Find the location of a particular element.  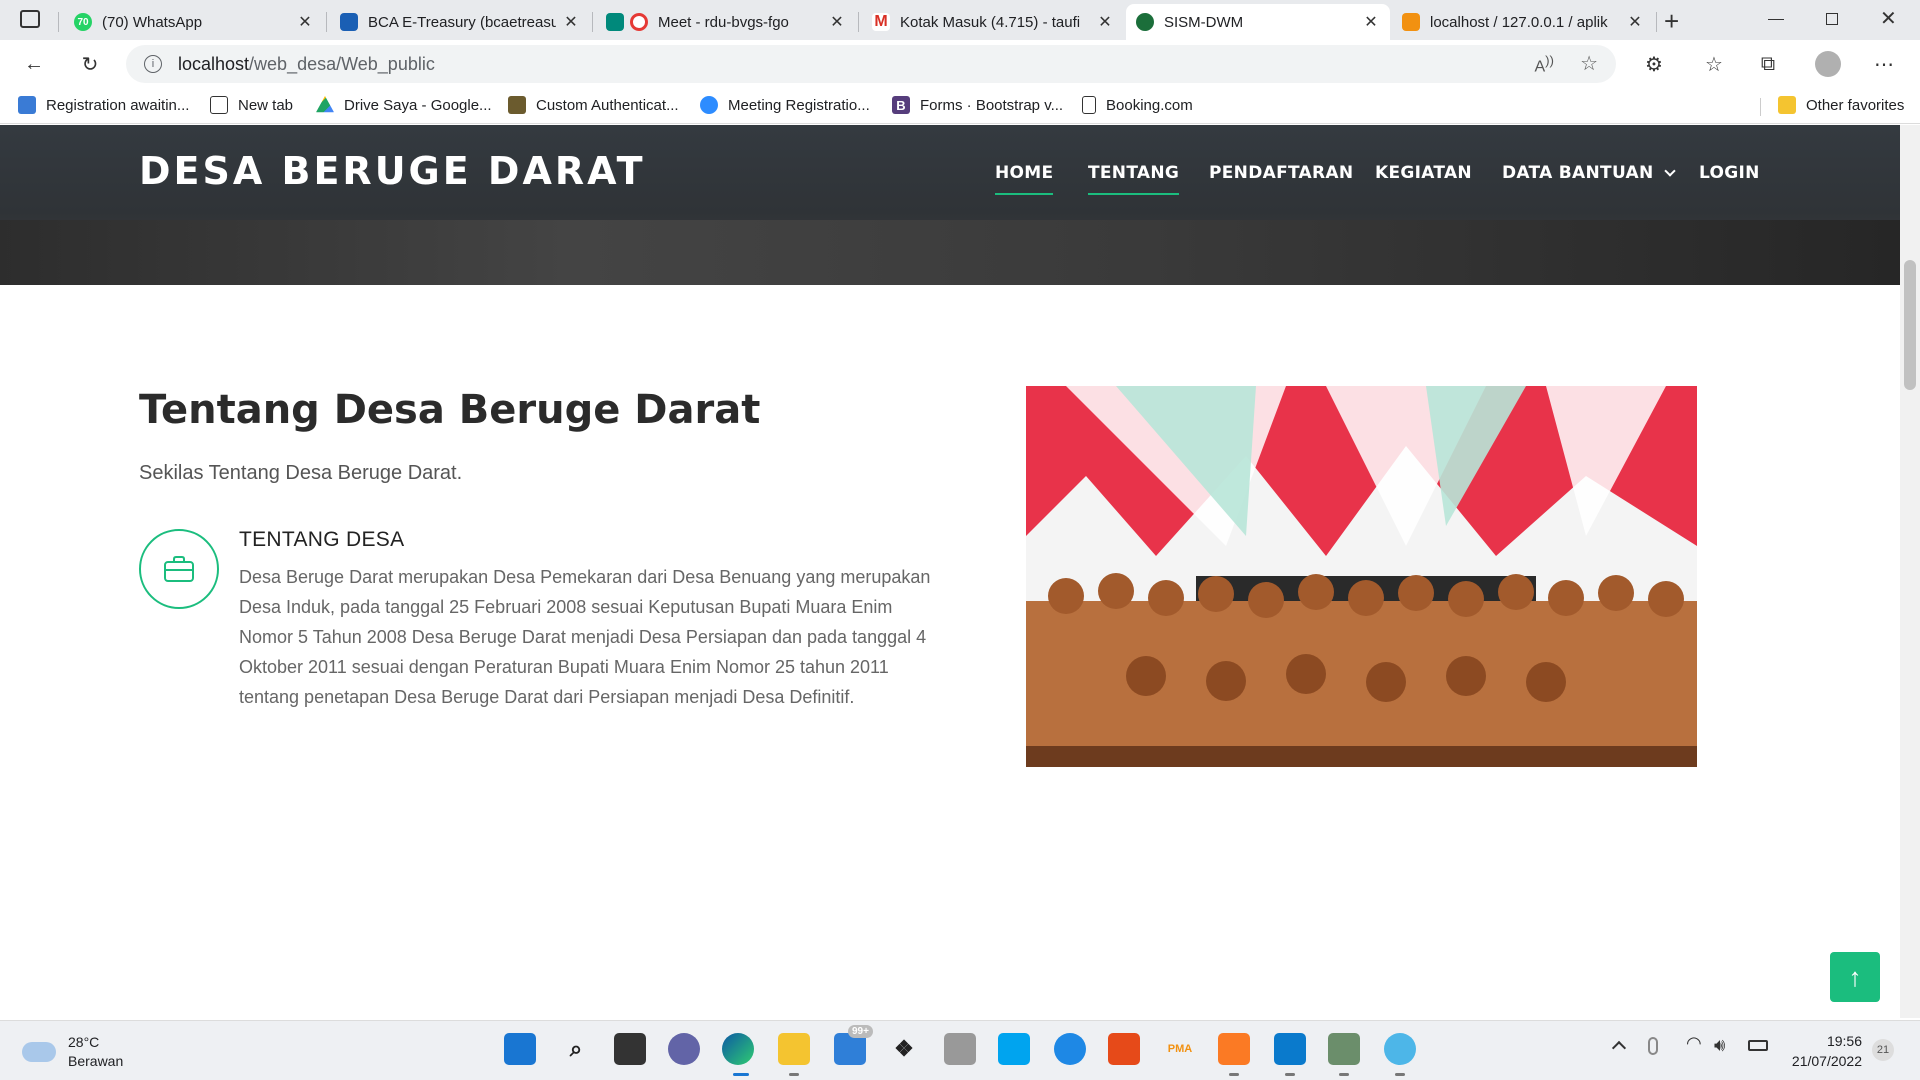

add-favorite-icon: ☆ is located at coordinates (1589, 63).